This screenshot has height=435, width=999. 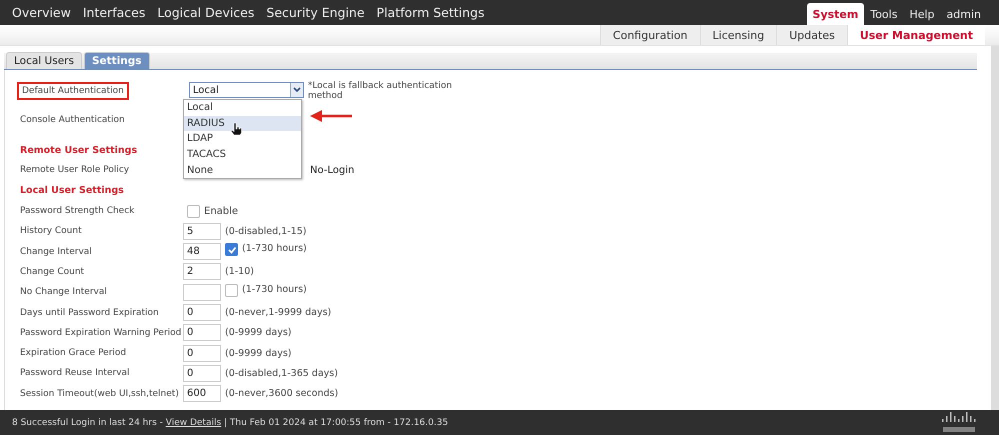 I want to click on field-label: Remote User Role Policy, so click(x=75, y=170).